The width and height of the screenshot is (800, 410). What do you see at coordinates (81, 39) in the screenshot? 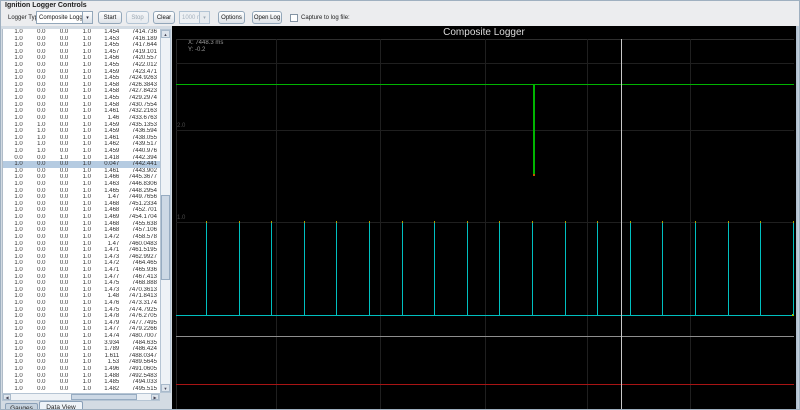
I see `table-row: 1.0 0.0 0.0 1.0 1.453 7416.189` at bounding box center [81, 39].